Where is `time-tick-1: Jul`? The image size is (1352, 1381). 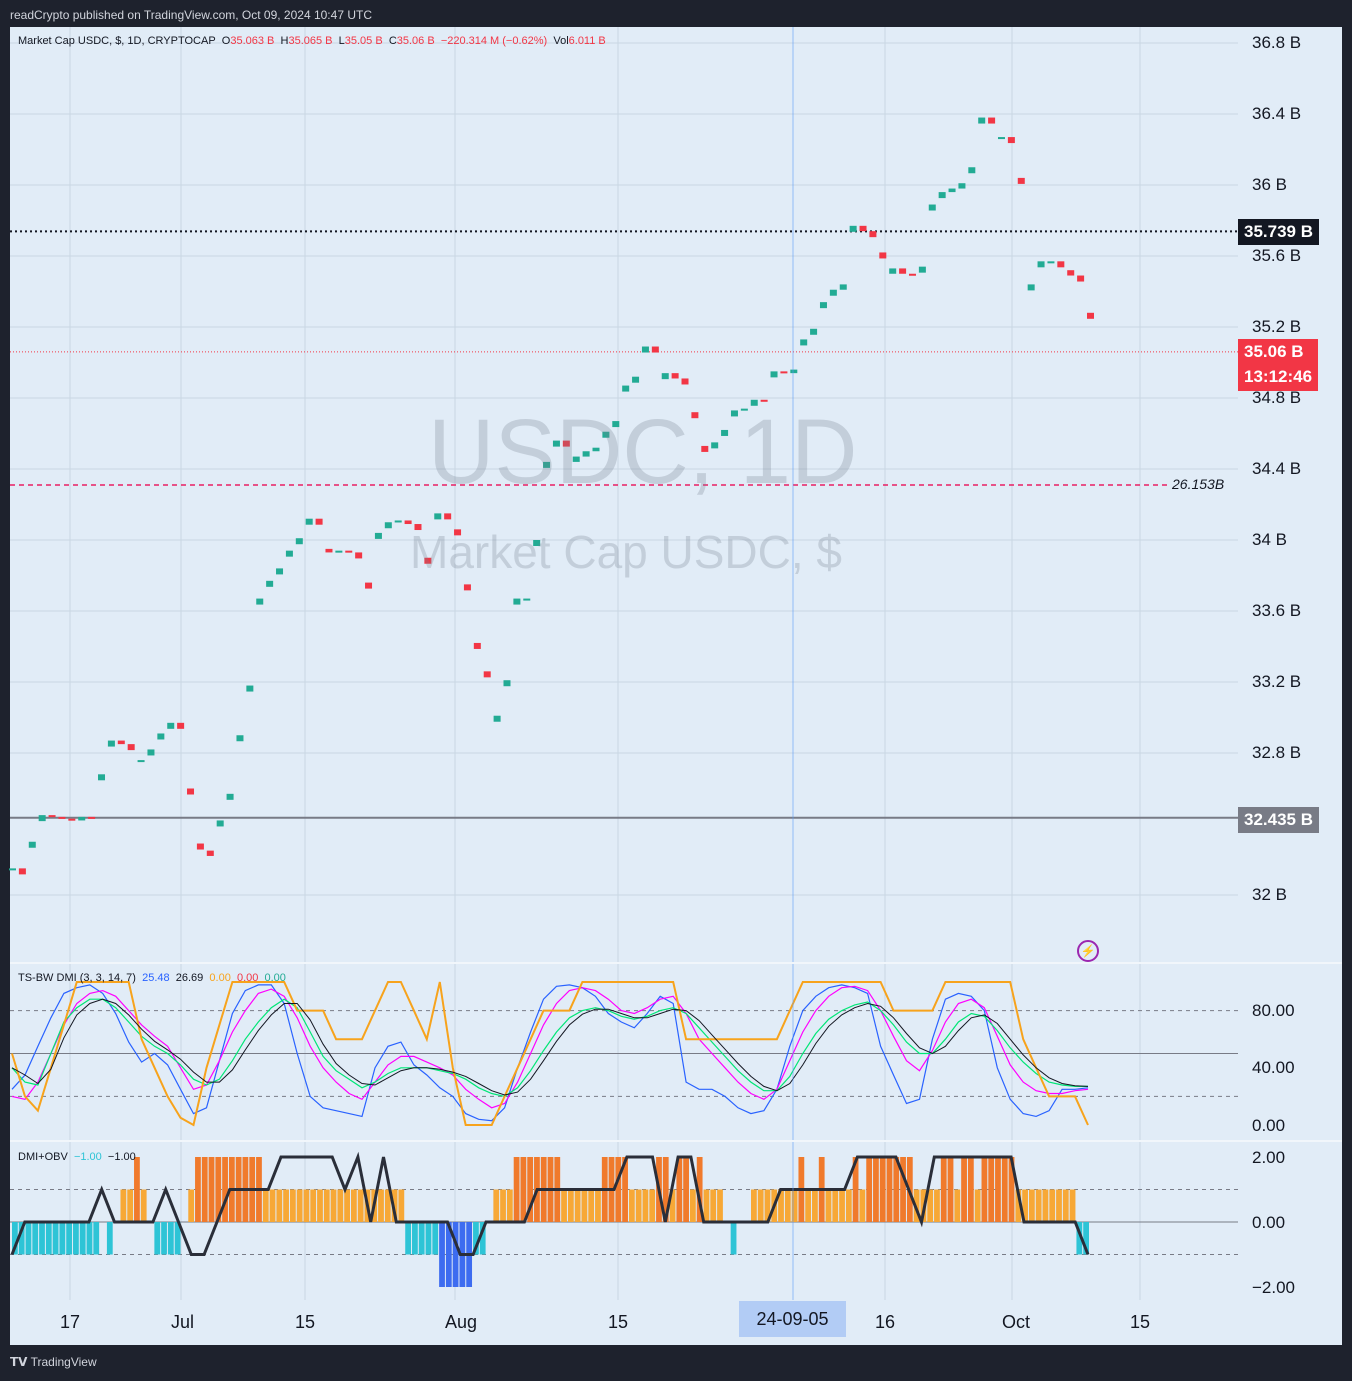 time-tick-1: Jul is located at coordinates (183, 1322).